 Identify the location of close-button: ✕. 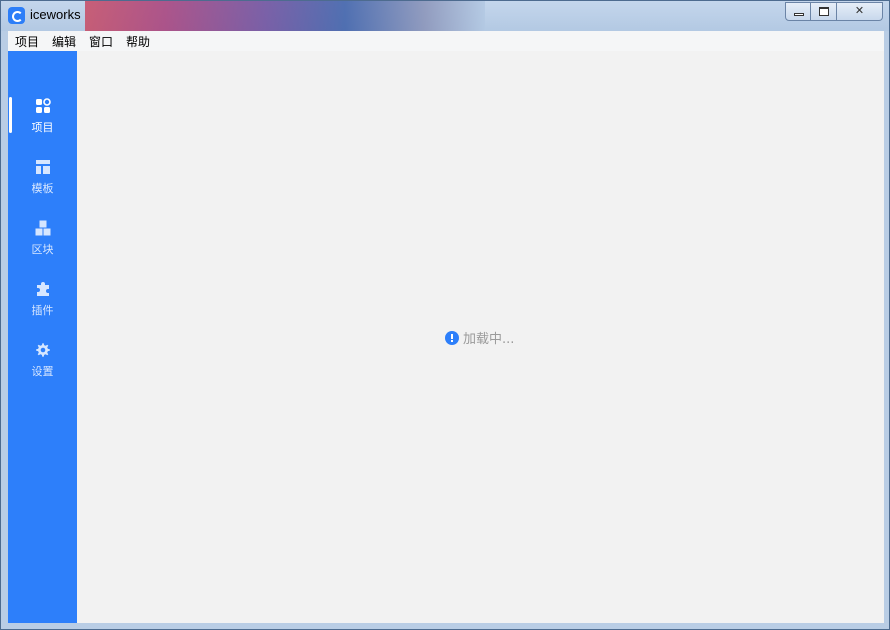
(860, 11).